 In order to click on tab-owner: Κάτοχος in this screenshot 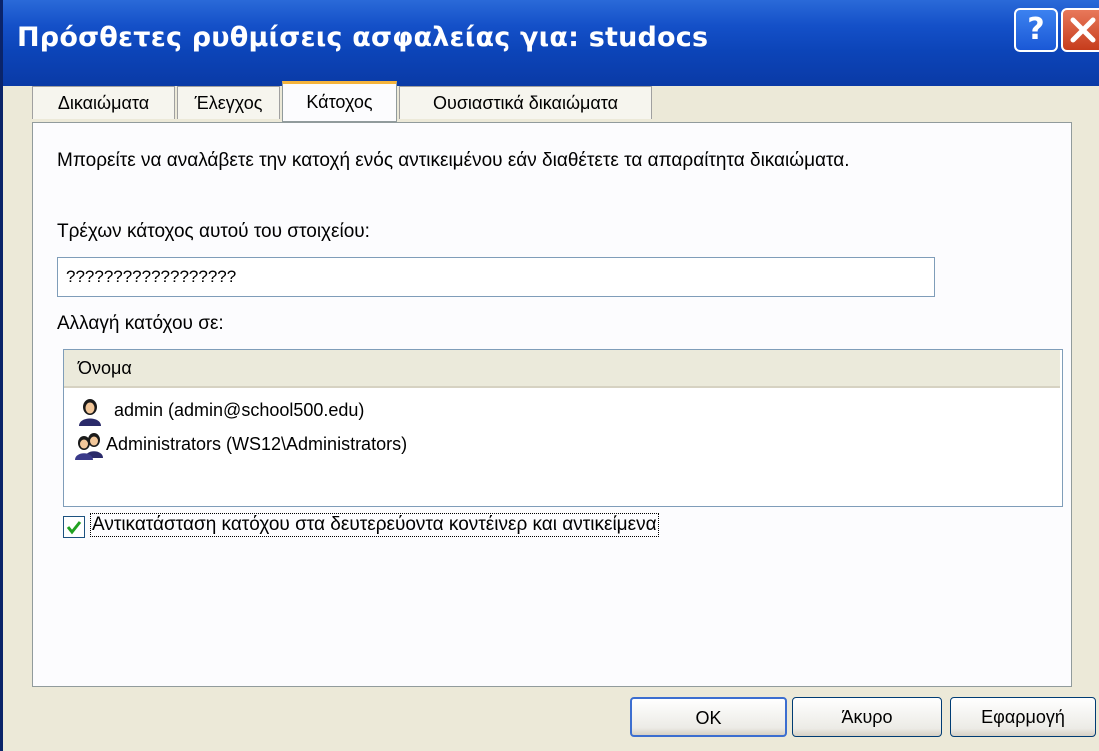, I will do `click(339, 101)`.